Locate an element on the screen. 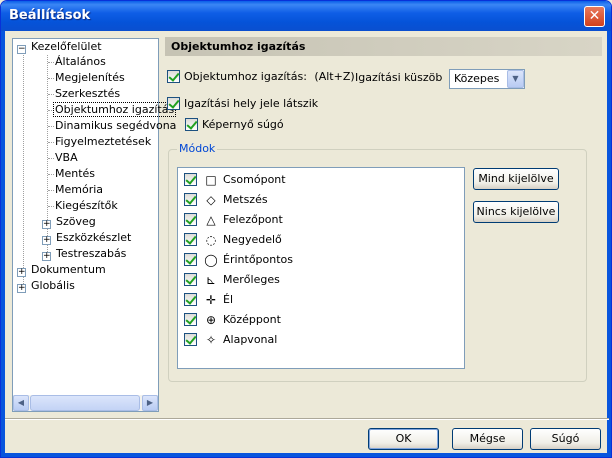 The height and width of the screenshot is (458, 612). mode-label: Metszés is located at coordinates (245, 199).